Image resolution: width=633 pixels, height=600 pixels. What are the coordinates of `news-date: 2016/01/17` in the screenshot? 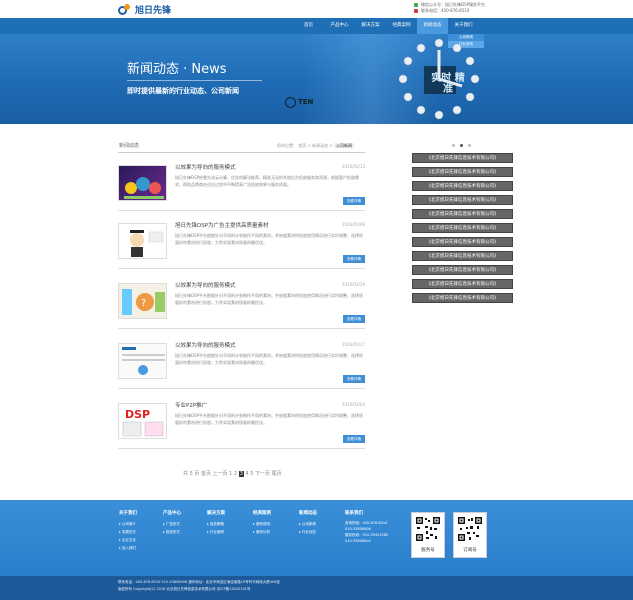 It's located at (353, 344).